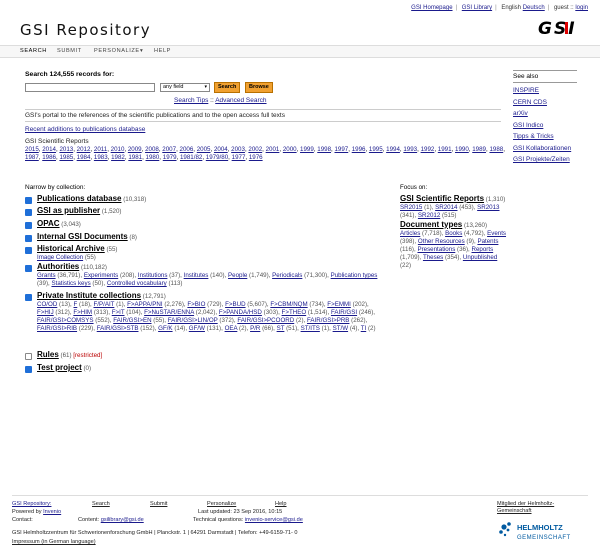 The image size is (600, 556). What do you see at coordinates (364, 328) in the screenshot?
I see `subcollection-link: TI` at bounding box center [364, 328].